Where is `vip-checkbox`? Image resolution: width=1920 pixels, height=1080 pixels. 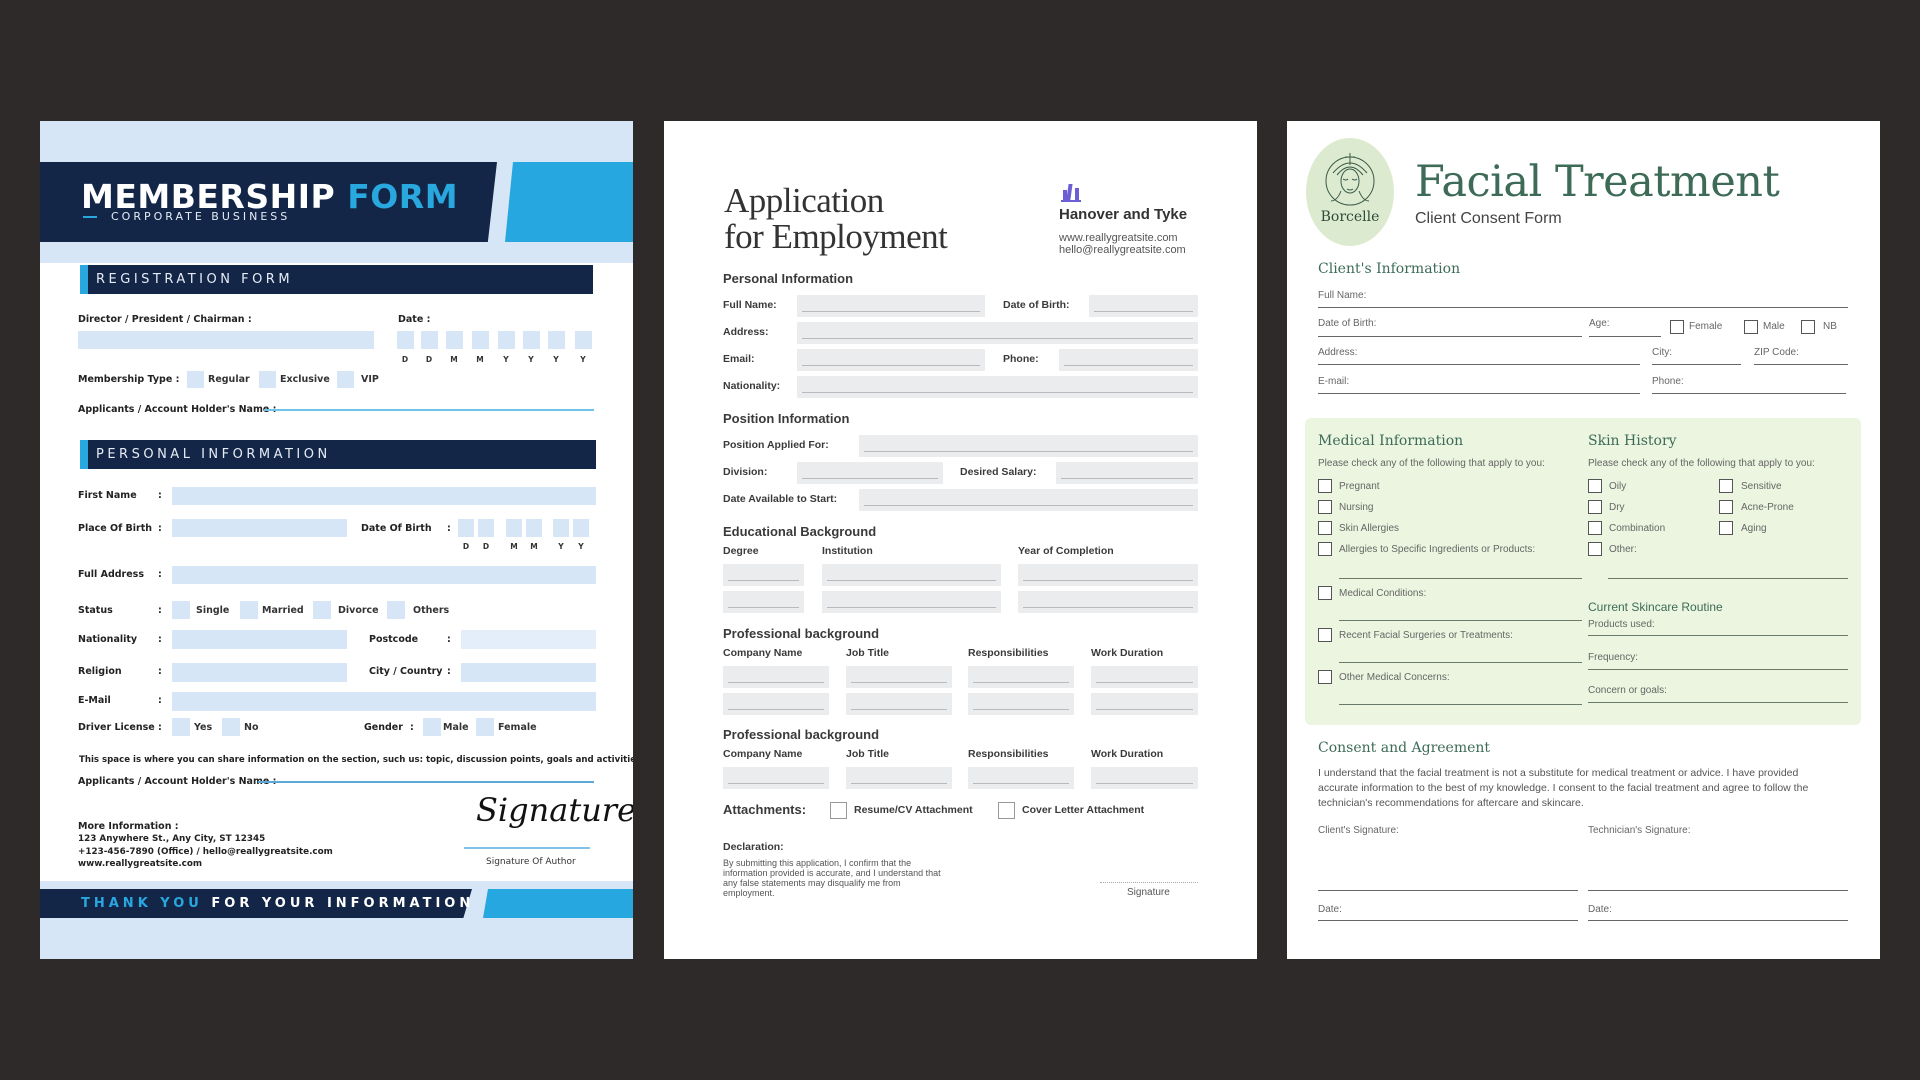 vip-checkbox is located at coordinates (345, 379).